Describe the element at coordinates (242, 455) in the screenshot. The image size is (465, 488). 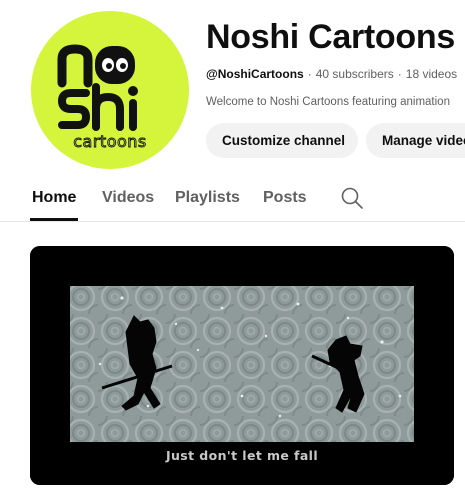
I see `video-subtitle: Just don't let me fall` at that location.